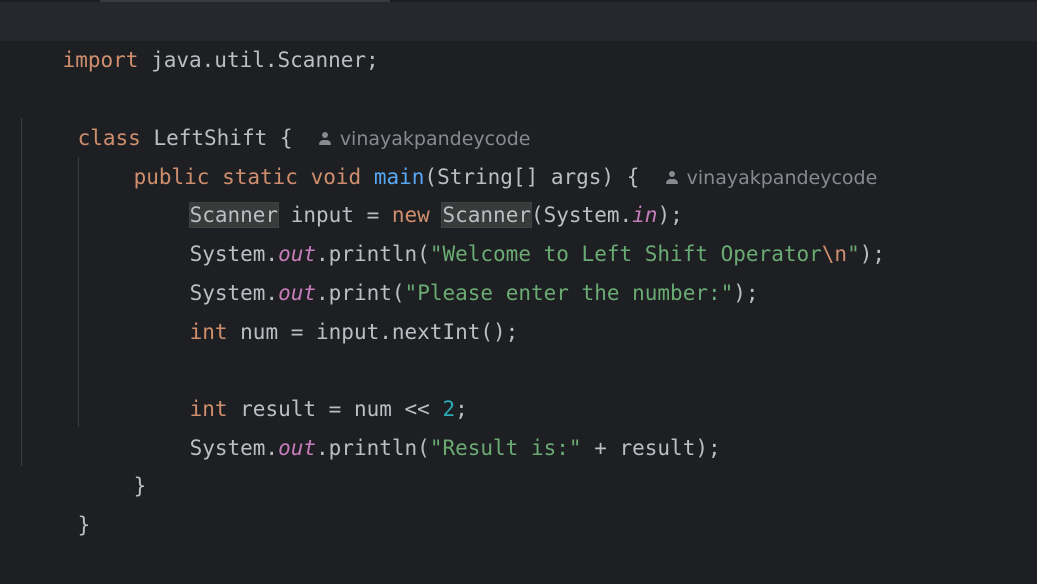  What do you see at coordinates (373, 332) in the screenshot?
I see `statement: num = input.nextInt();` at bounding box center [373, 332].